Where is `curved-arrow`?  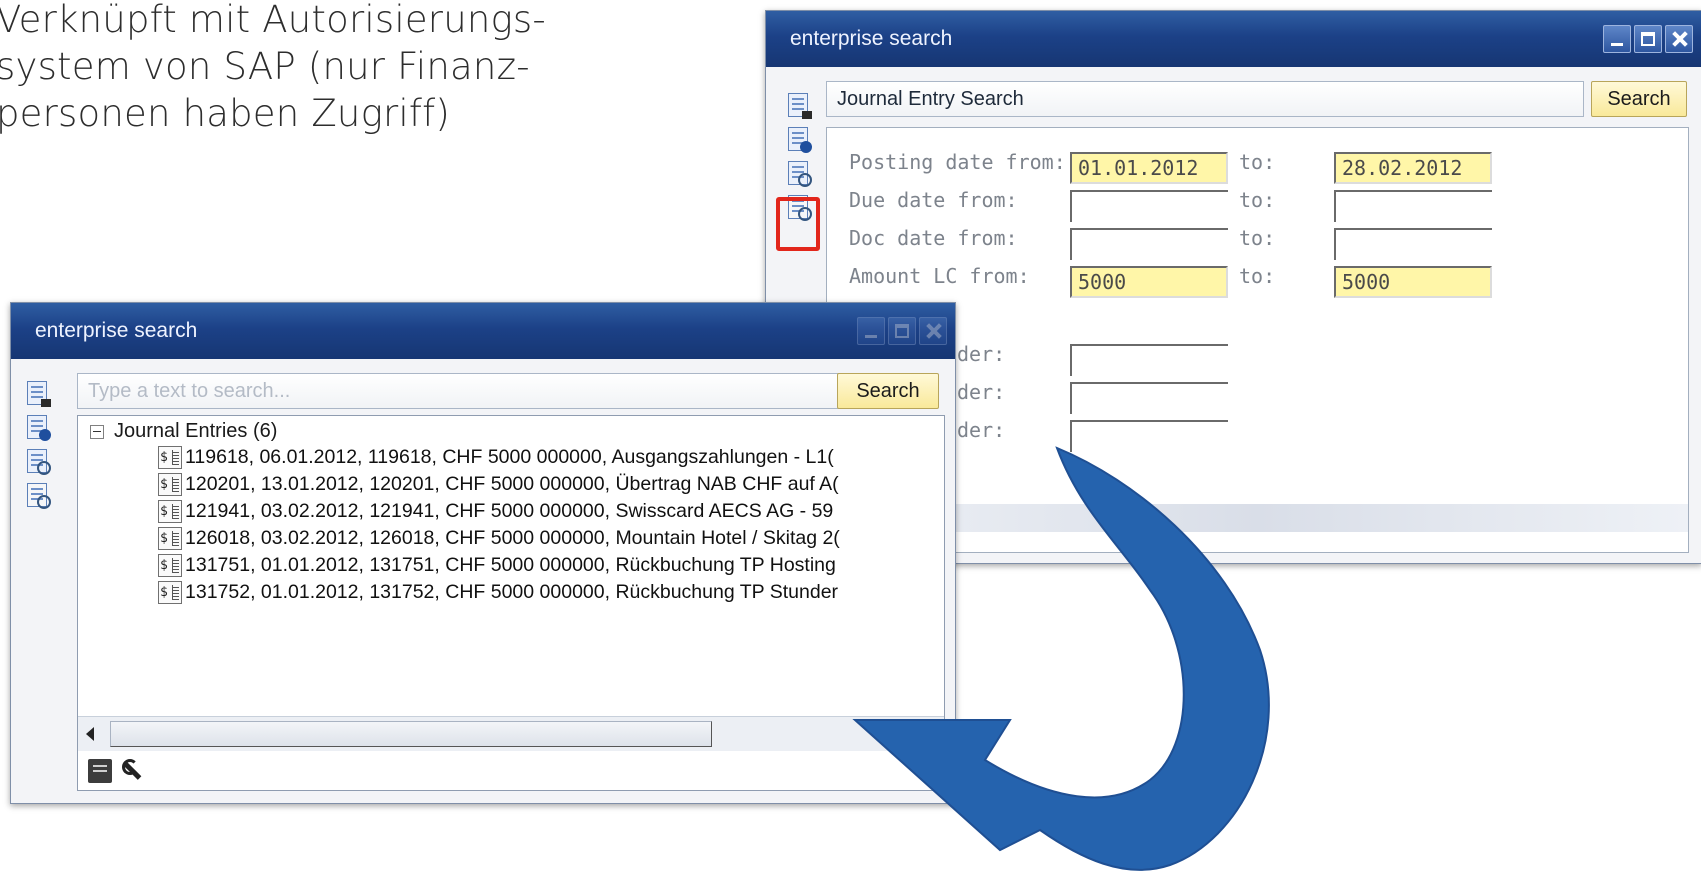 curved-arrow is located at coordinates (1061, 658).